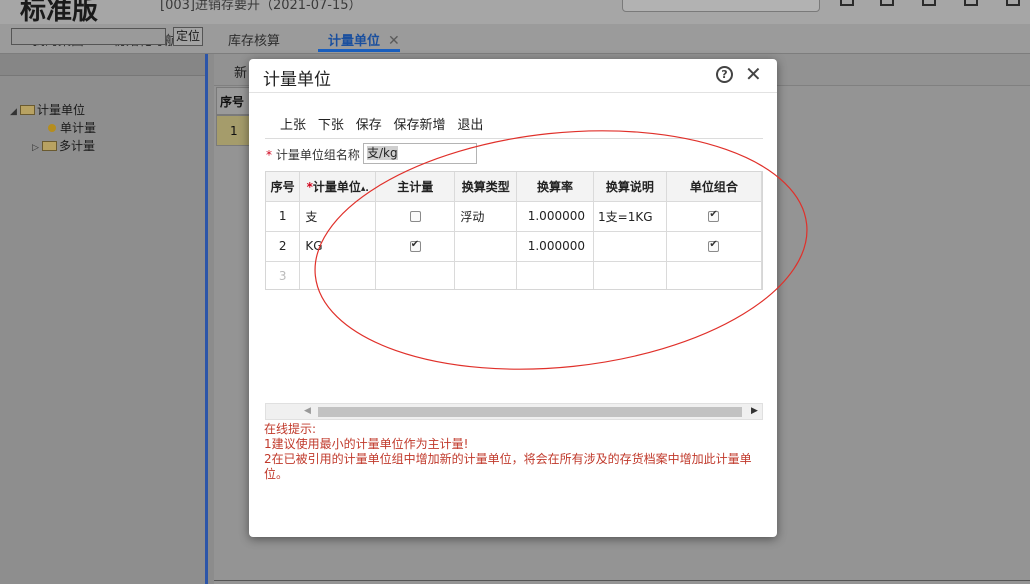 This screenshot has width=1030, height=584. What do you see at coordinates (102, 65) in the screenshot?
I see `panel-header` at bounding box center [102, 65].